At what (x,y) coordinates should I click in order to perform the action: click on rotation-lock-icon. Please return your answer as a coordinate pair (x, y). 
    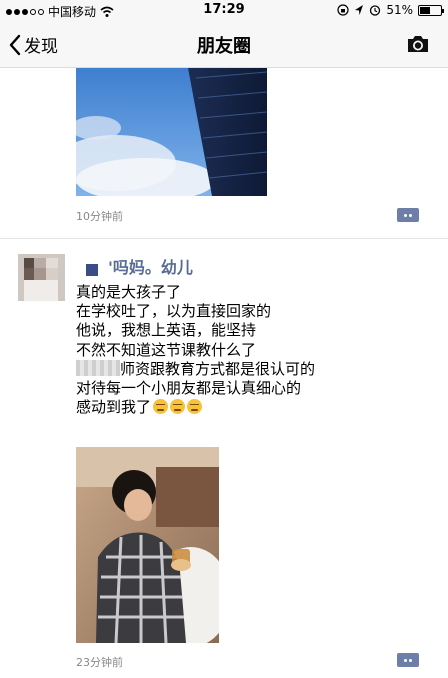
    Looking at the image, I should click on (343, 10).